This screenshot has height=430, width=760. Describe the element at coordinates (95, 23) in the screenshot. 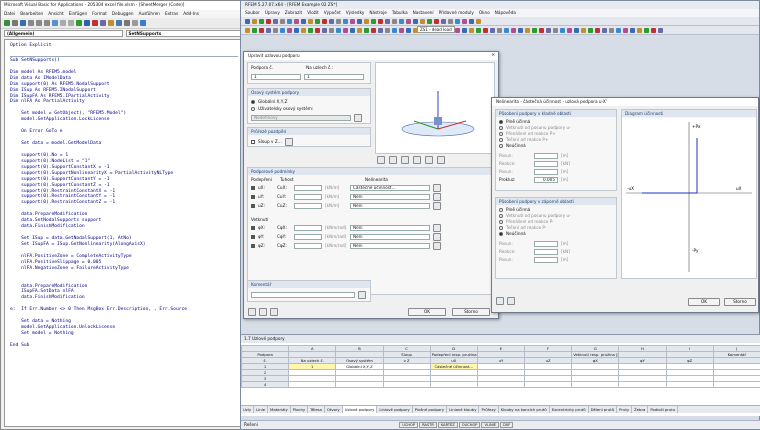

I see `reset-icon` at that location.